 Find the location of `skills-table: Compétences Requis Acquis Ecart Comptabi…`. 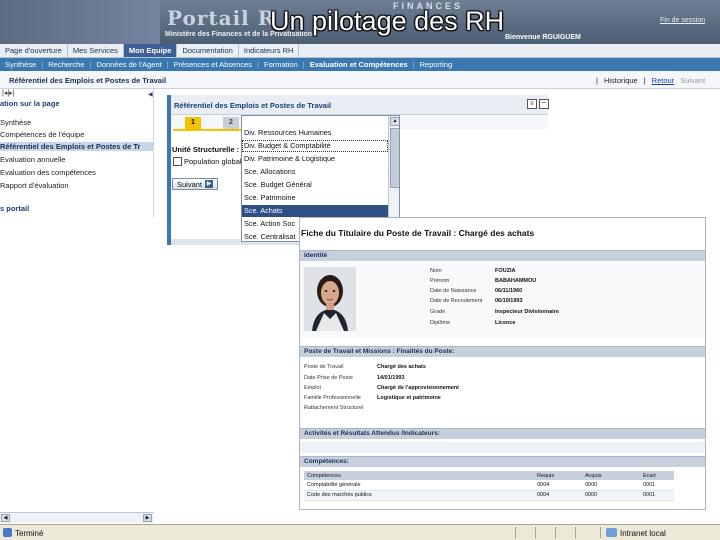

skills-table: Compétences Requis Acquis Ecart Comptabi… is located at coordinates (489, 486).